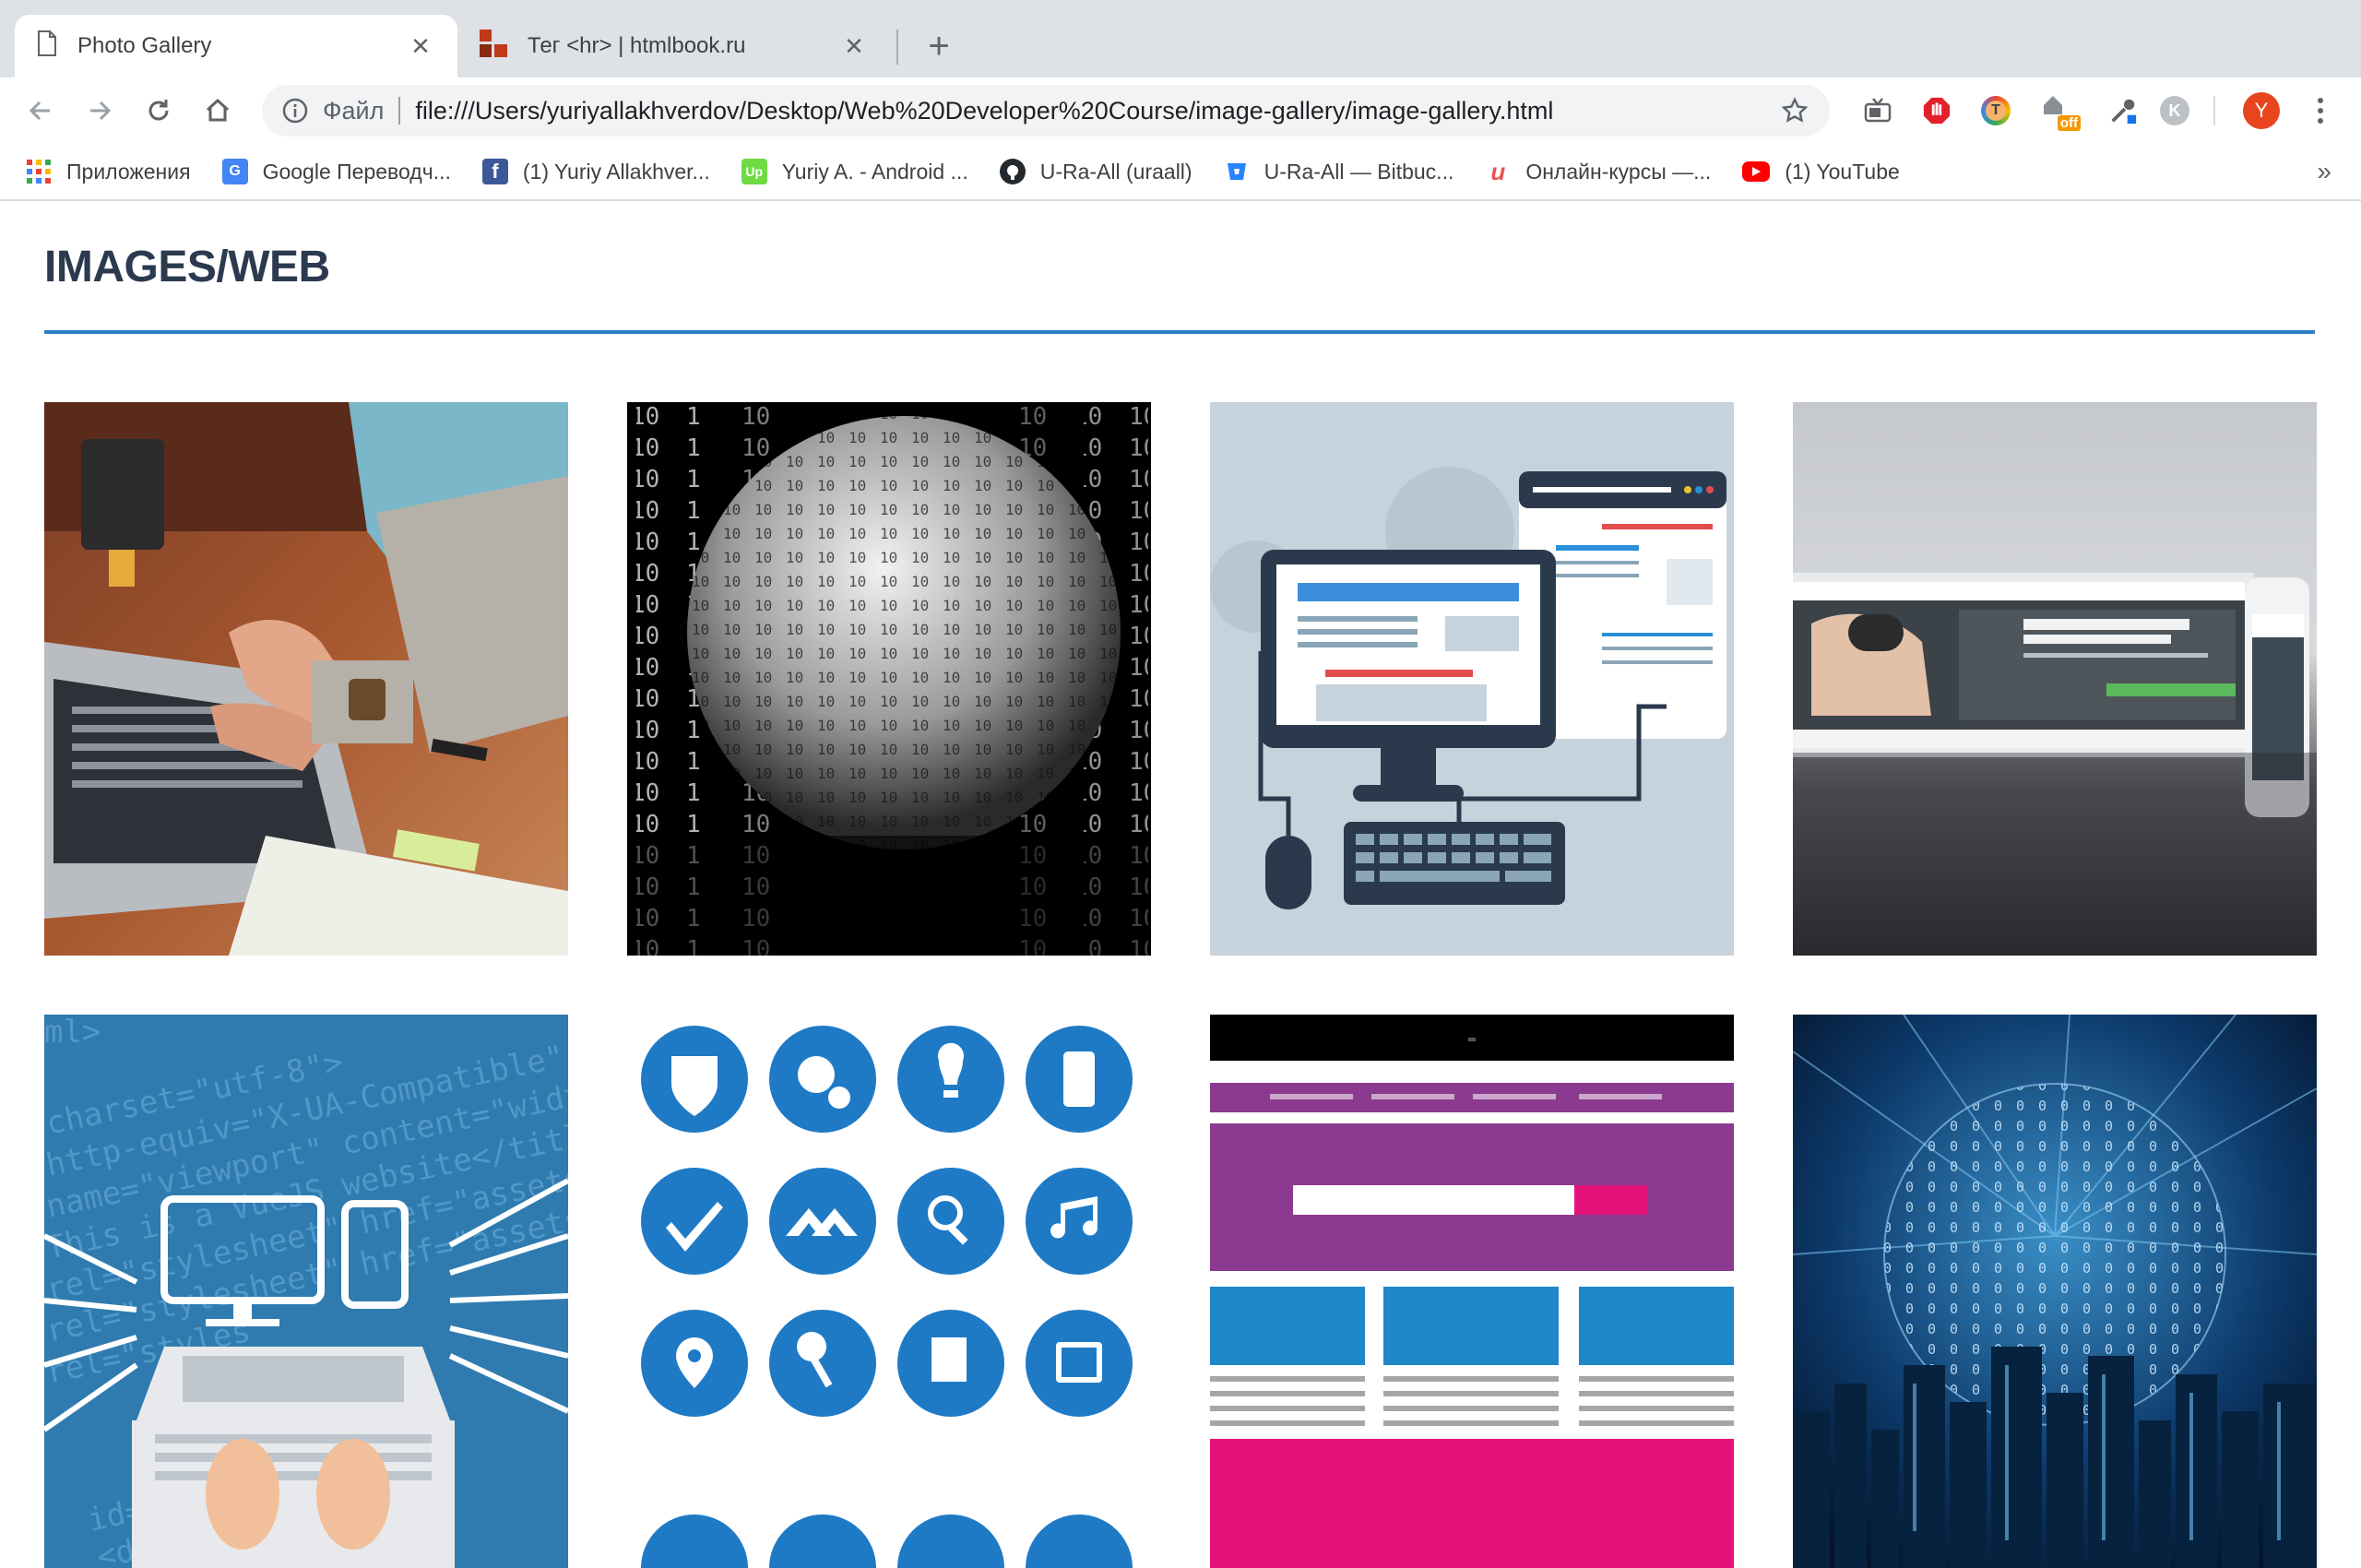  Describe the element at coordinates (1842, 171) in the screenshot. I see `bookmark-label: (1) YouTube` at that location.